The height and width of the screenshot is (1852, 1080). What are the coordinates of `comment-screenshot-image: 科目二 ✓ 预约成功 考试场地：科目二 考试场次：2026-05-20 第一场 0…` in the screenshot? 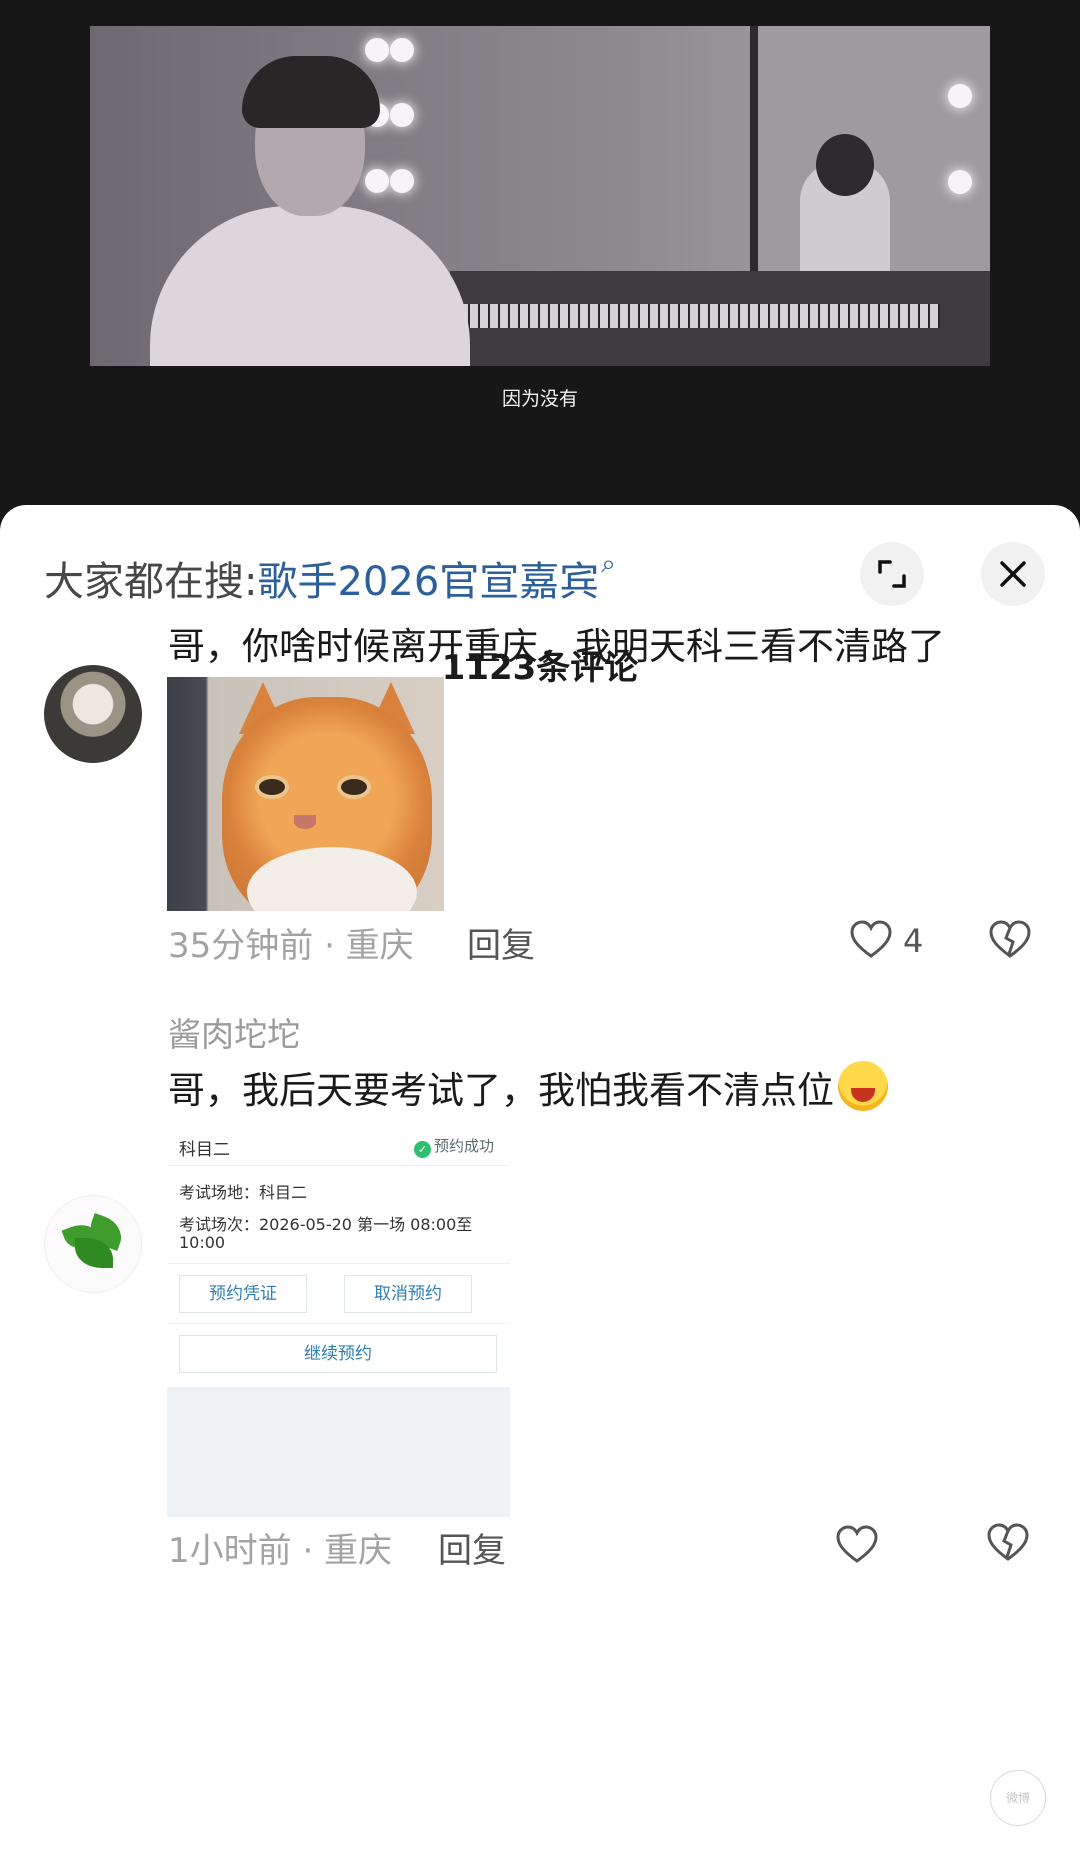 It's located at (338, 1320).